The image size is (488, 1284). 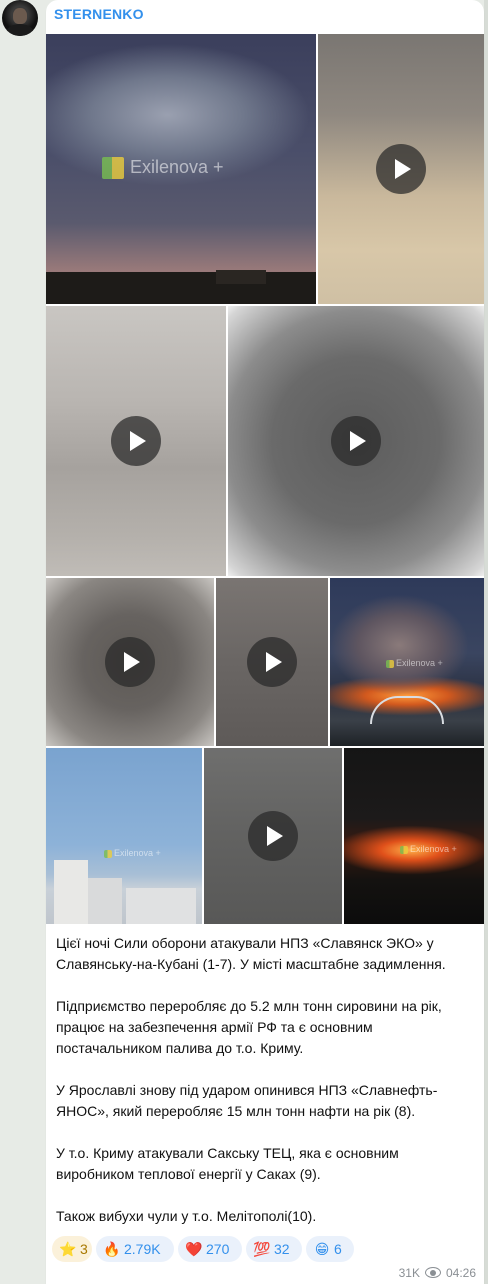 What do you see at coordinates (322, 1249) in the screenshot?
I see `grin-icon: 😁` at bounding box center [322, 1249].